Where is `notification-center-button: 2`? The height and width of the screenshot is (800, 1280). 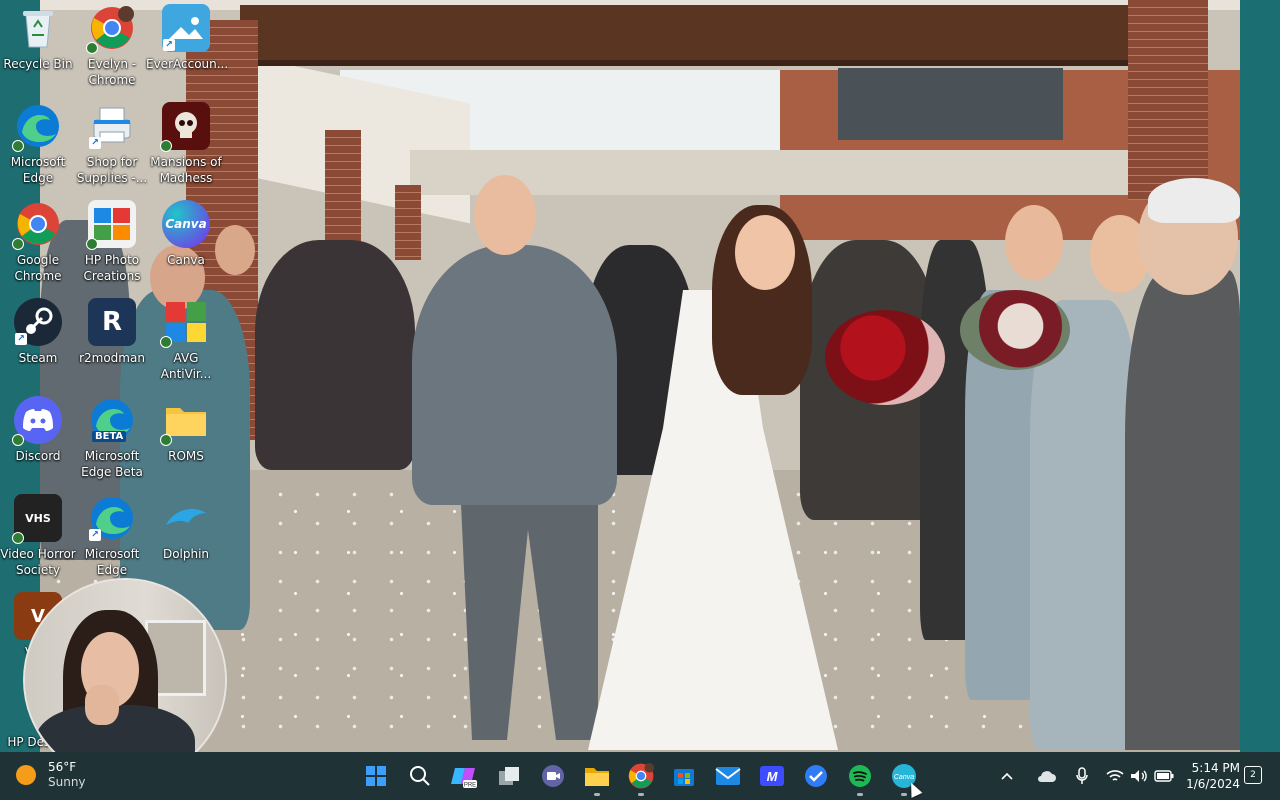
notification-center-button: 2 is located at coordinates (1253, 775).